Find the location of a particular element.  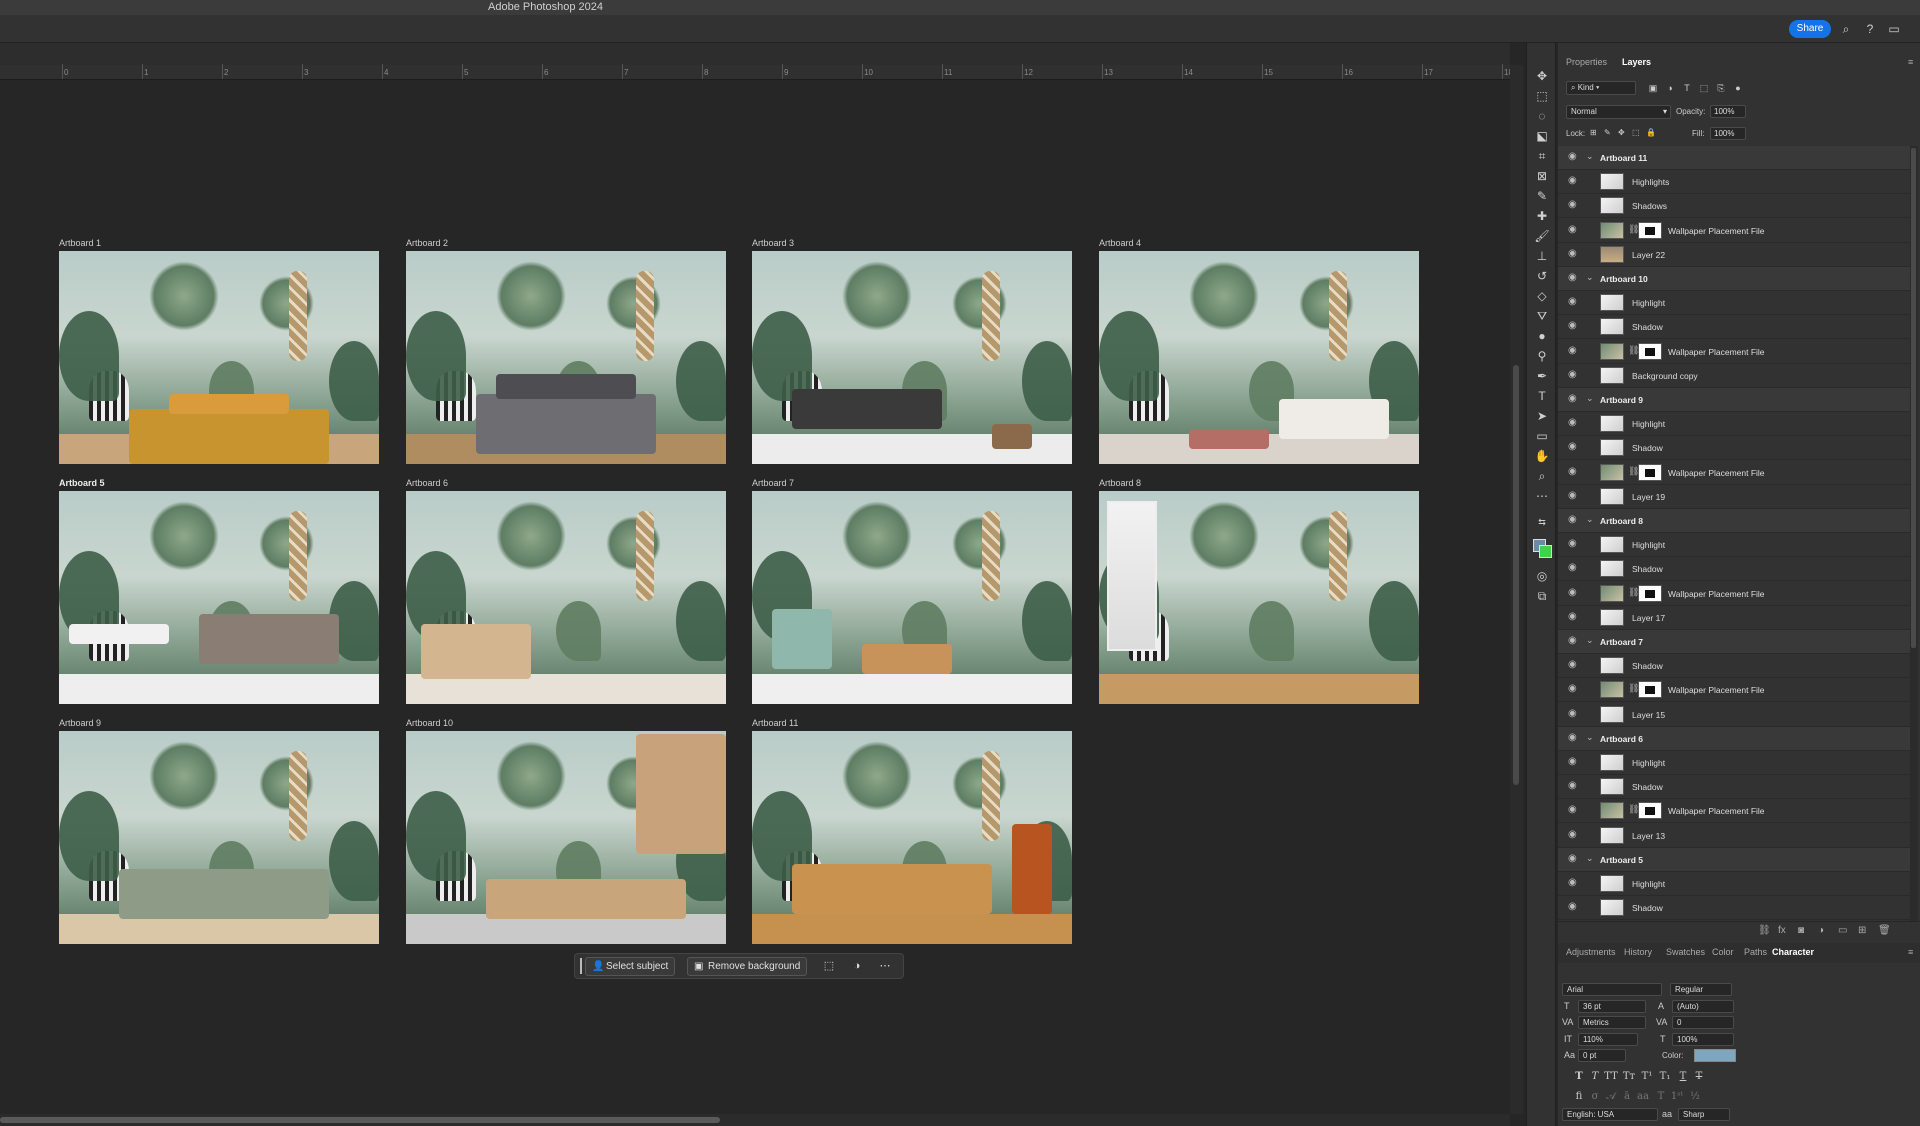

marquee-tool-icon: ⬚ is located at coordinates (1542, 96).